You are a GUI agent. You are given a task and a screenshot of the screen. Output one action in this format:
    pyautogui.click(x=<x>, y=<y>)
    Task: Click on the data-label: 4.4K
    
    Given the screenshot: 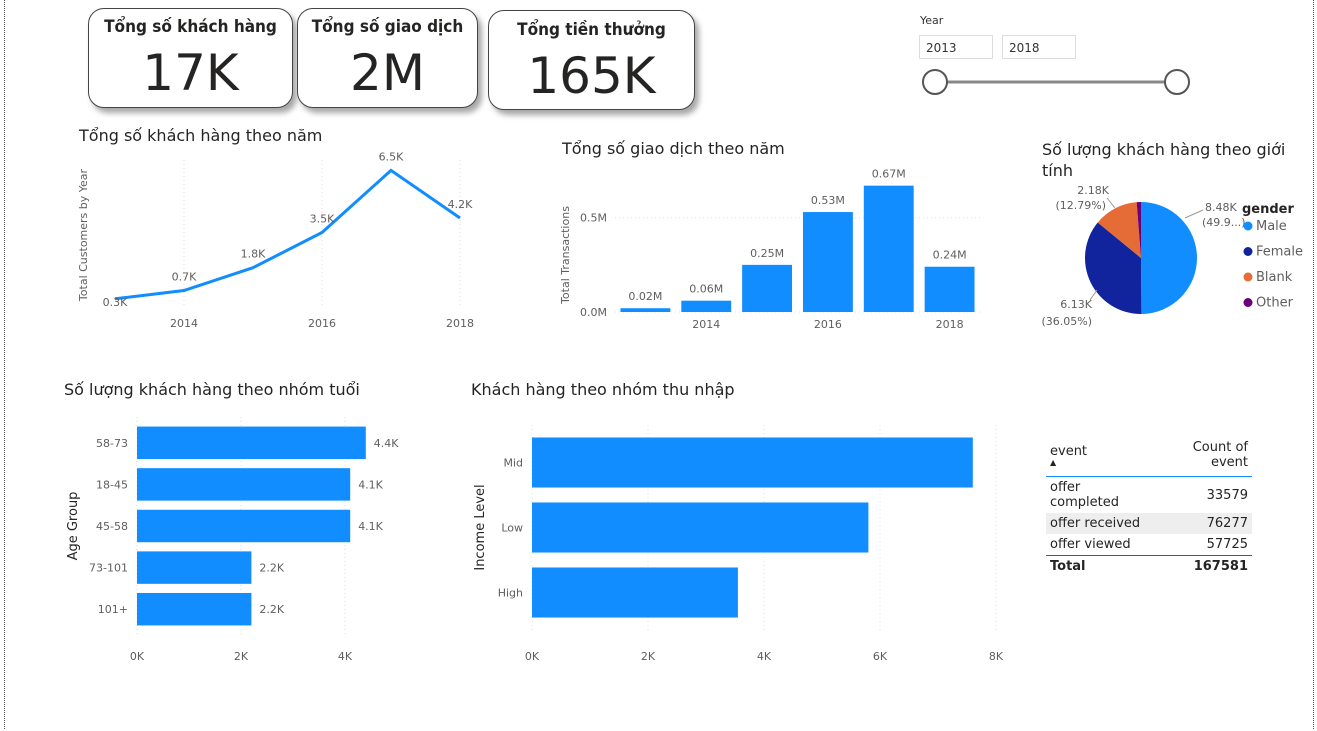 What is the action you would take?
    pyautogui.click(x=386, y=443)
    